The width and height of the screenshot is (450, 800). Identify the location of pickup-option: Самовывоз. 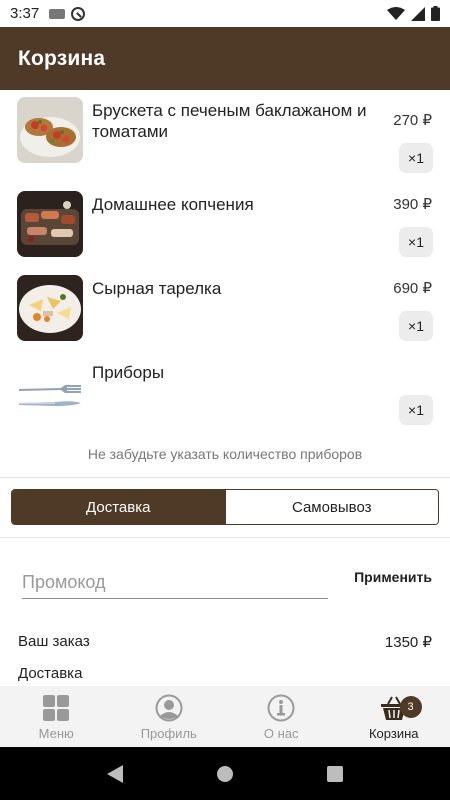
(331, 507).